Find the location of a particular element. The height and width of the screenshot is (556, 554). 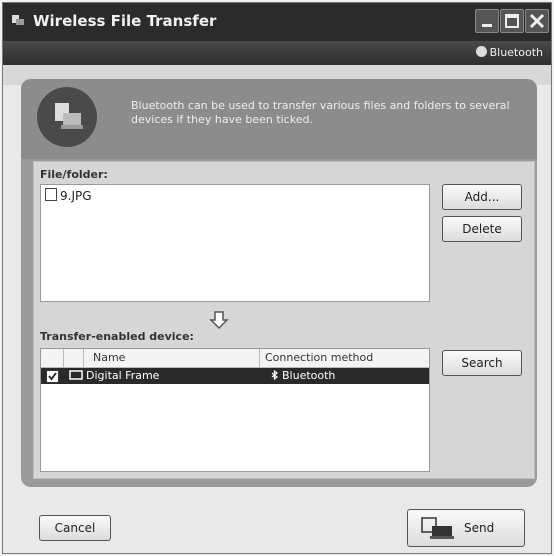

maximize-button is located at coordinates (512, 21).